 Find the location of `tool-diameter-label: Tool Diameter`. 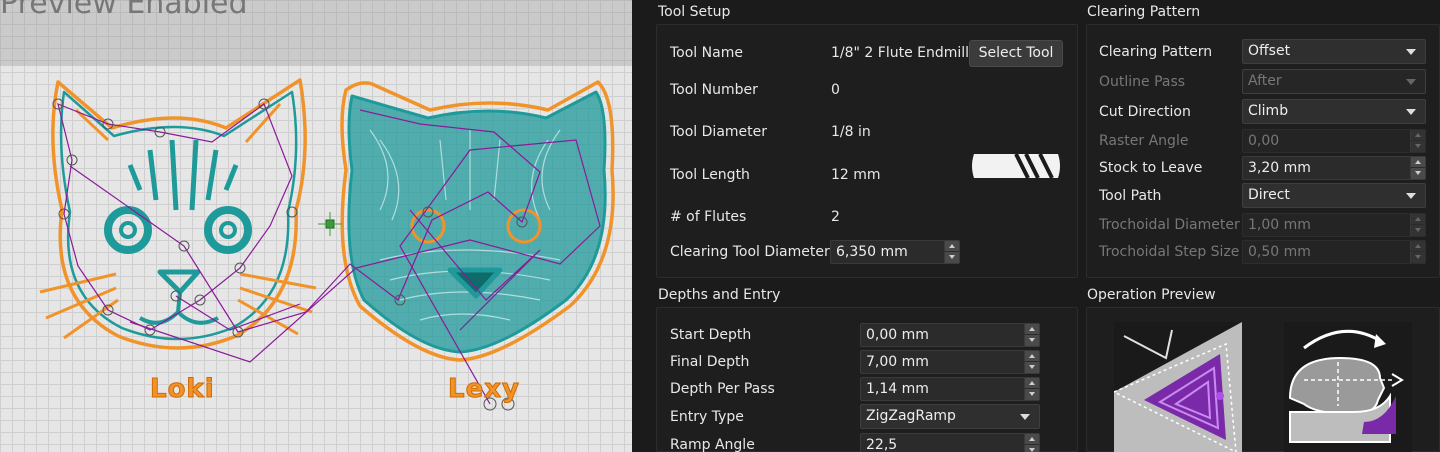

tool-diameter-label: Tool Diameter is located at coordinates (719, 132).